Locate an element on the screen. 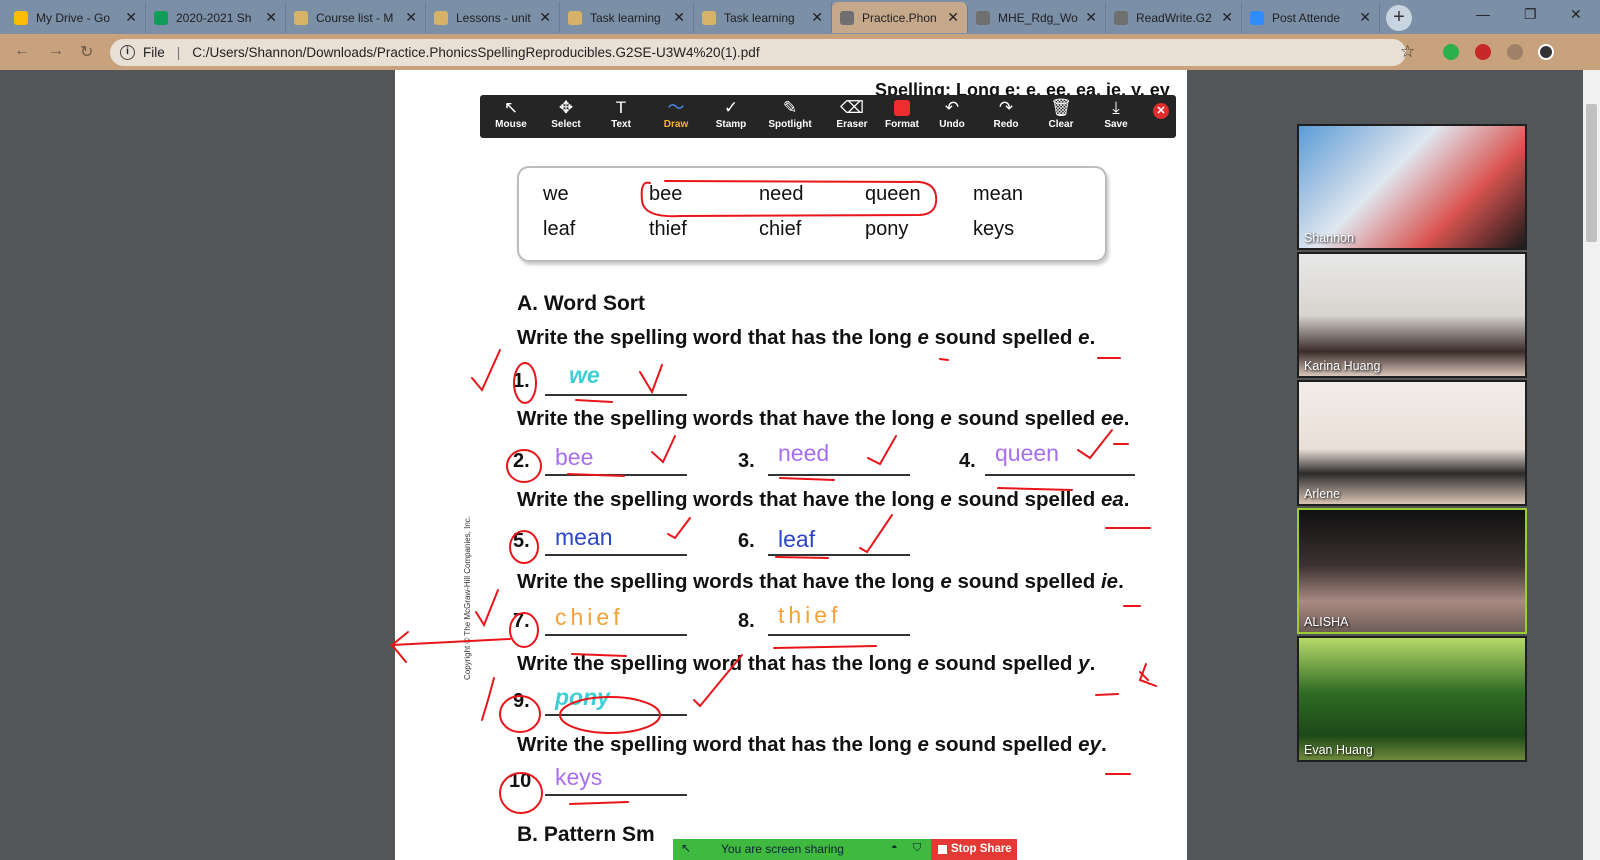  back-icon: ← is located at coordinates (22, 51).